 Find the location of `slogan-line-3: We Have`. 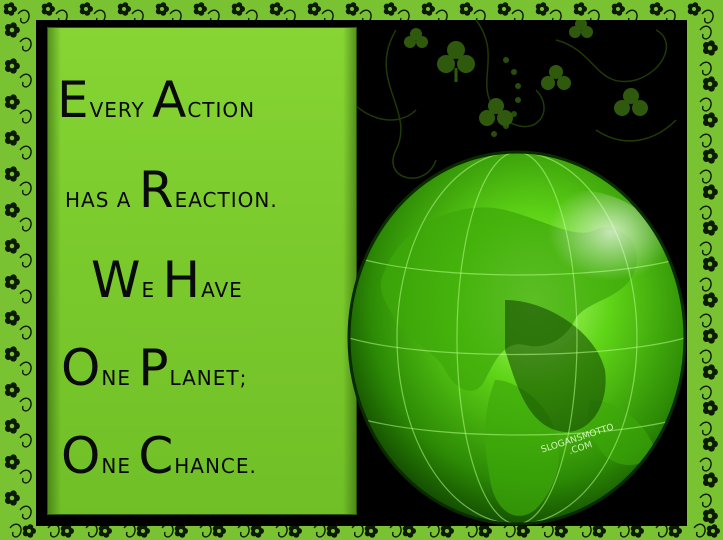

slogan-line-3: We Have is located at coordinates (167, 280).